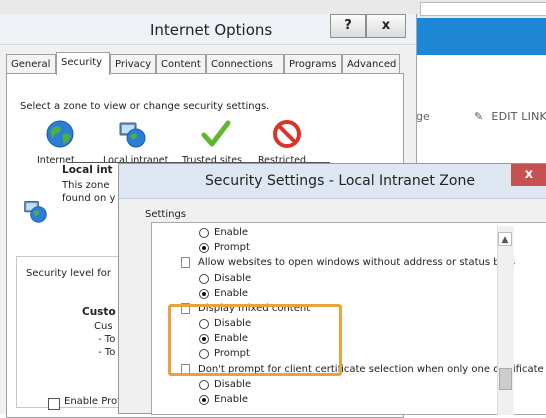 The height and width of the screenshot is (418, 546). I want to click on tab-general: General, so click(31, 64).